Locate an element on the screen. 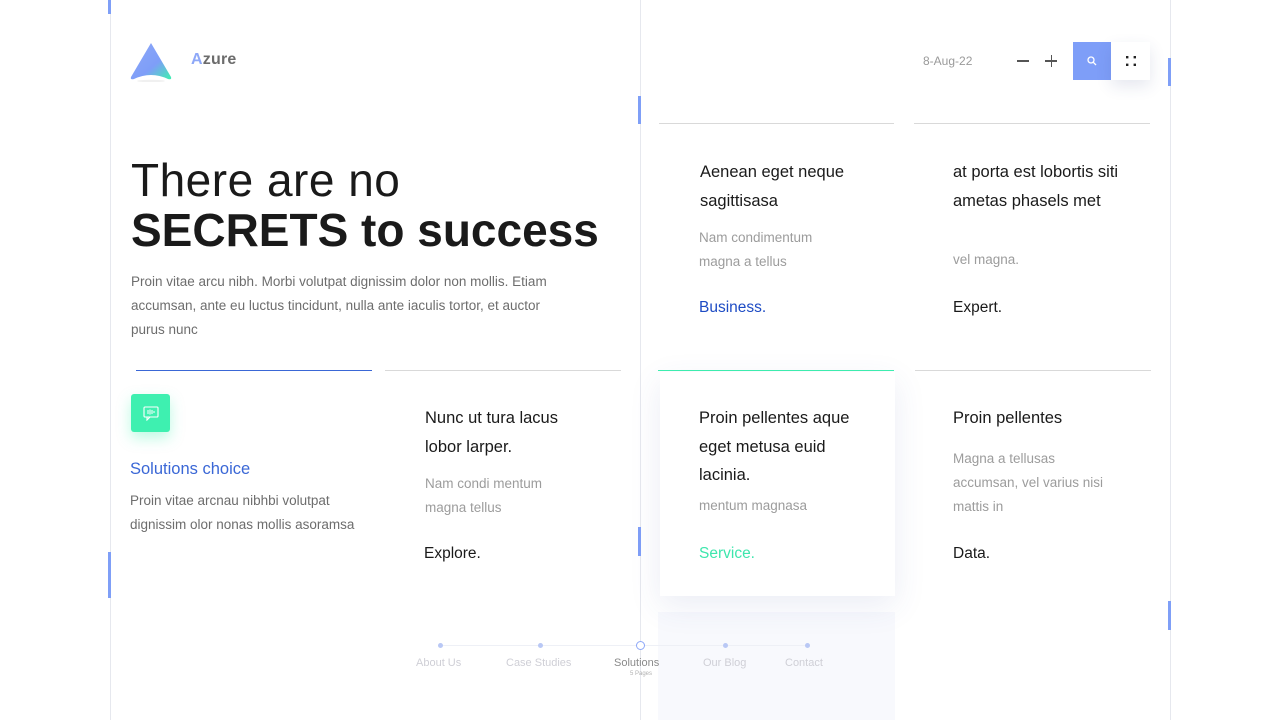  search-icon is located at coordinates (1092, 61).